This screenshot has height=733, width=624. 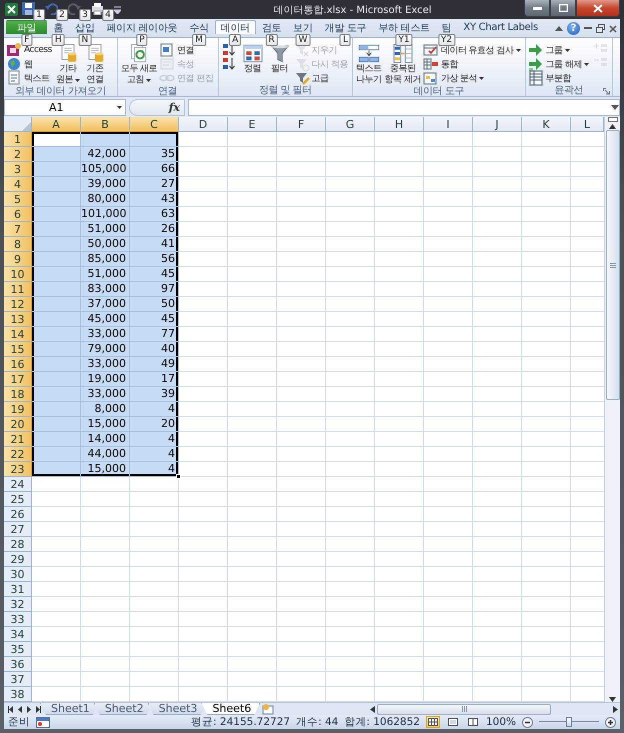 What do you see at coordinates (18, 184) in the screenshot?
I see `row-header: 4` at bounding box center [18, 184].